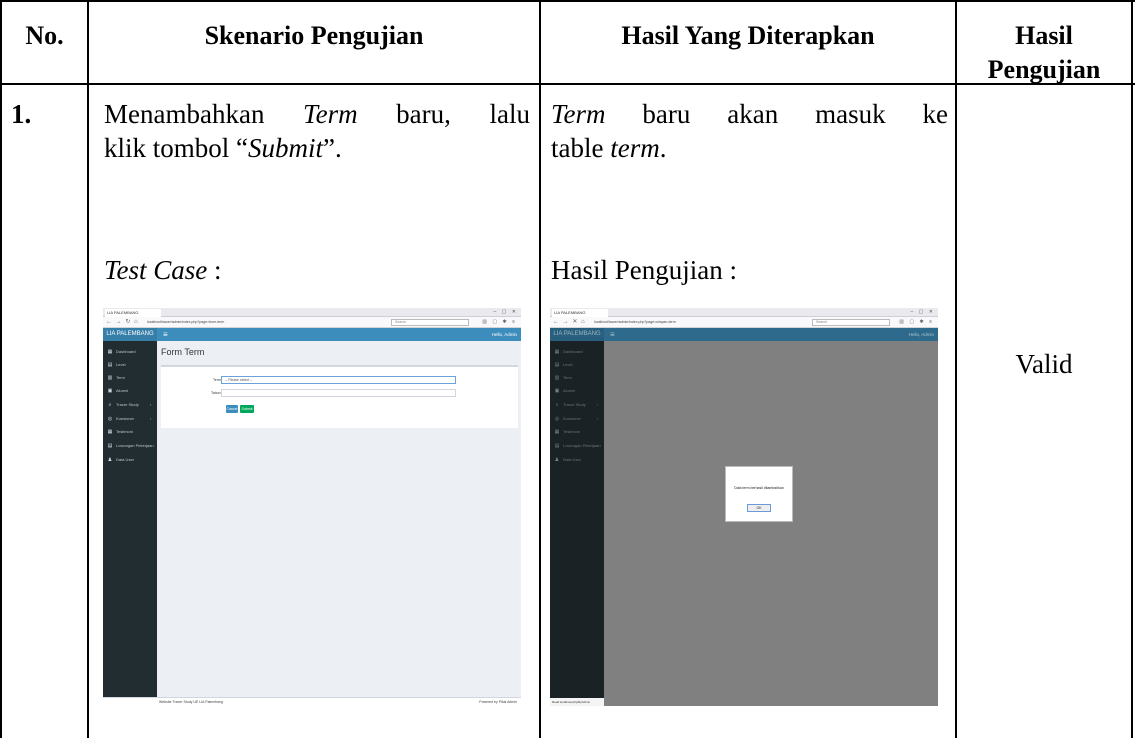 The image size is (1135, 738). I want to click on skenario-text-c: klik tombol “, so click(176, 148).